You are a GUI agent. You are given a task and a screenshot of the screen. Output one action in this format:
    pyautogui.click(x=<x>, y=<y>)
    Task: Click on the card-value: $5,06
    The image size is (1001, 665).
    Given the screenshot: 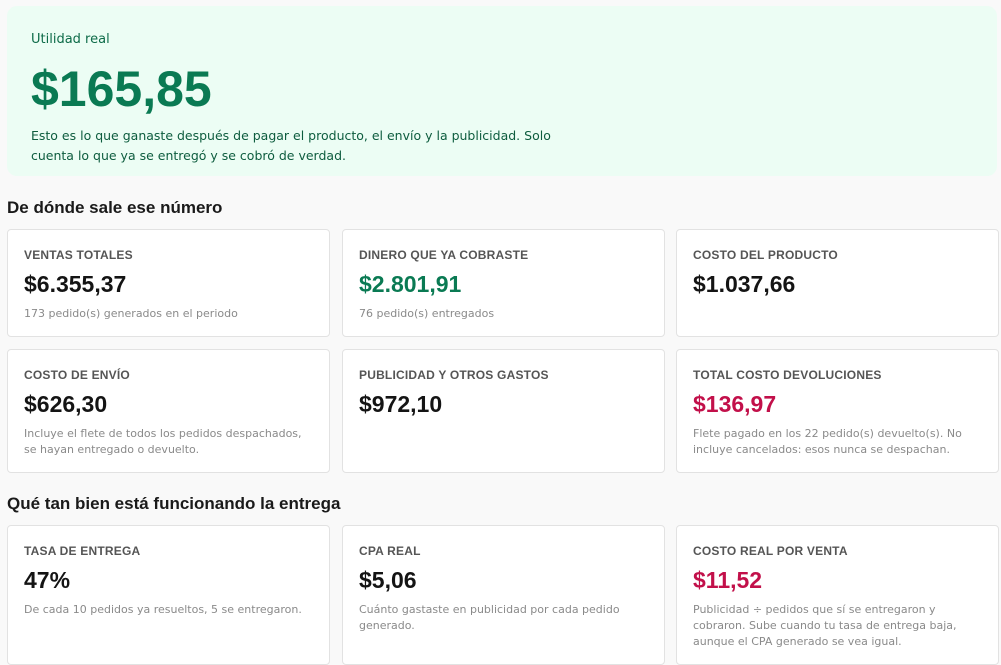 What is the action you would take?
    pyautogui.click(x=388, y=580)
    